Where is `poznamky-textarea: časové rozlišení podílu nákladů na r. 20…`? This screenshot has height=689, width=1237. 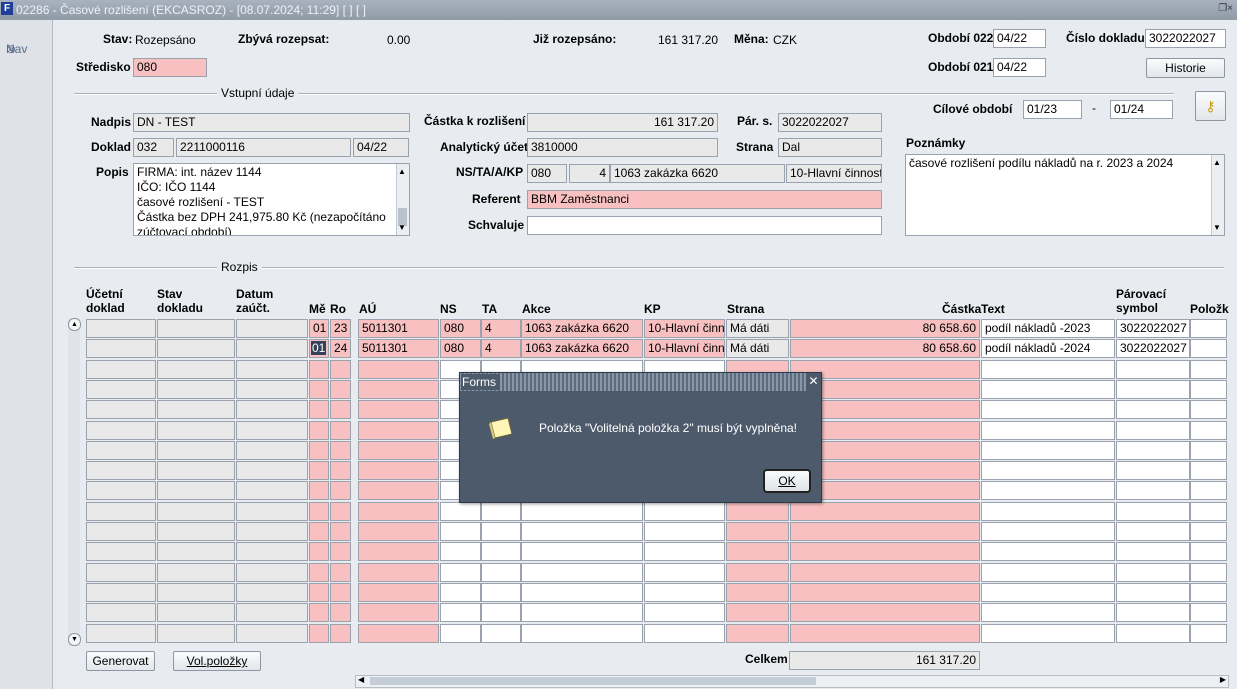
poznamky-textarea: časové rozlišení podílu nákladů na r. 20… is located at coordinates (1065, 195).